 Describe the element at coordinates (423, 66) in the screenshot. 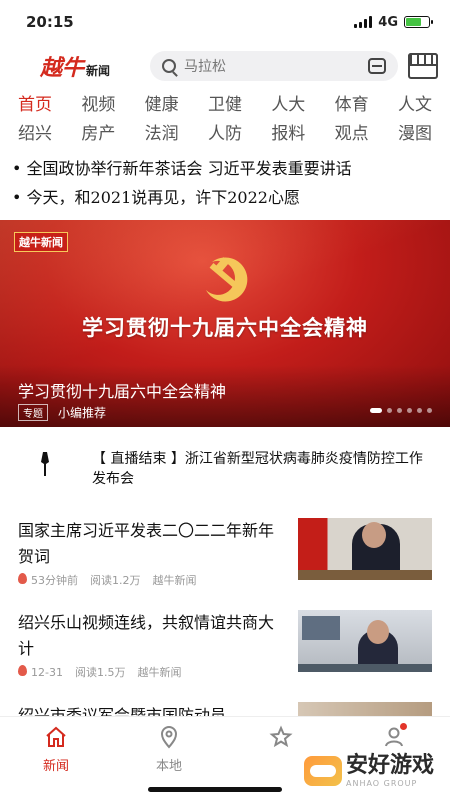

I see `store-icon` at that location.